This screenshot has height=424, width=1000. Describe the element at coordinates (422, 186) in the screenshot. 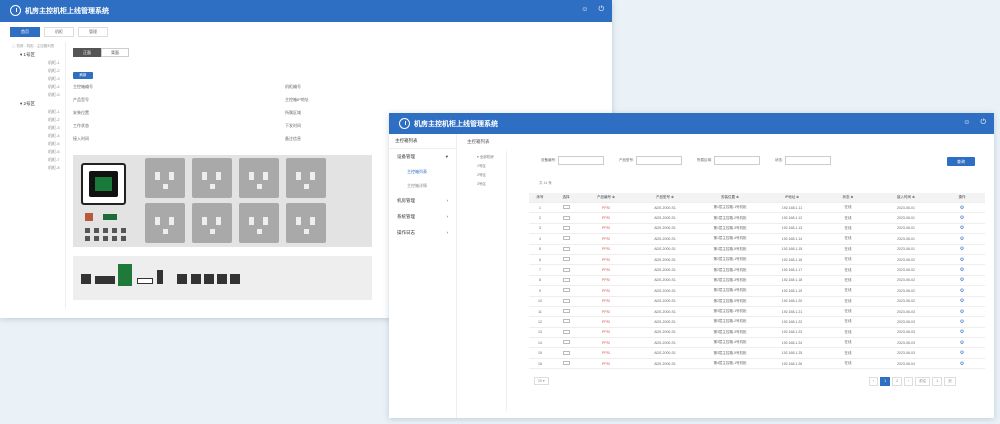

I see `submenu-item: 主控箱详情` at that location.